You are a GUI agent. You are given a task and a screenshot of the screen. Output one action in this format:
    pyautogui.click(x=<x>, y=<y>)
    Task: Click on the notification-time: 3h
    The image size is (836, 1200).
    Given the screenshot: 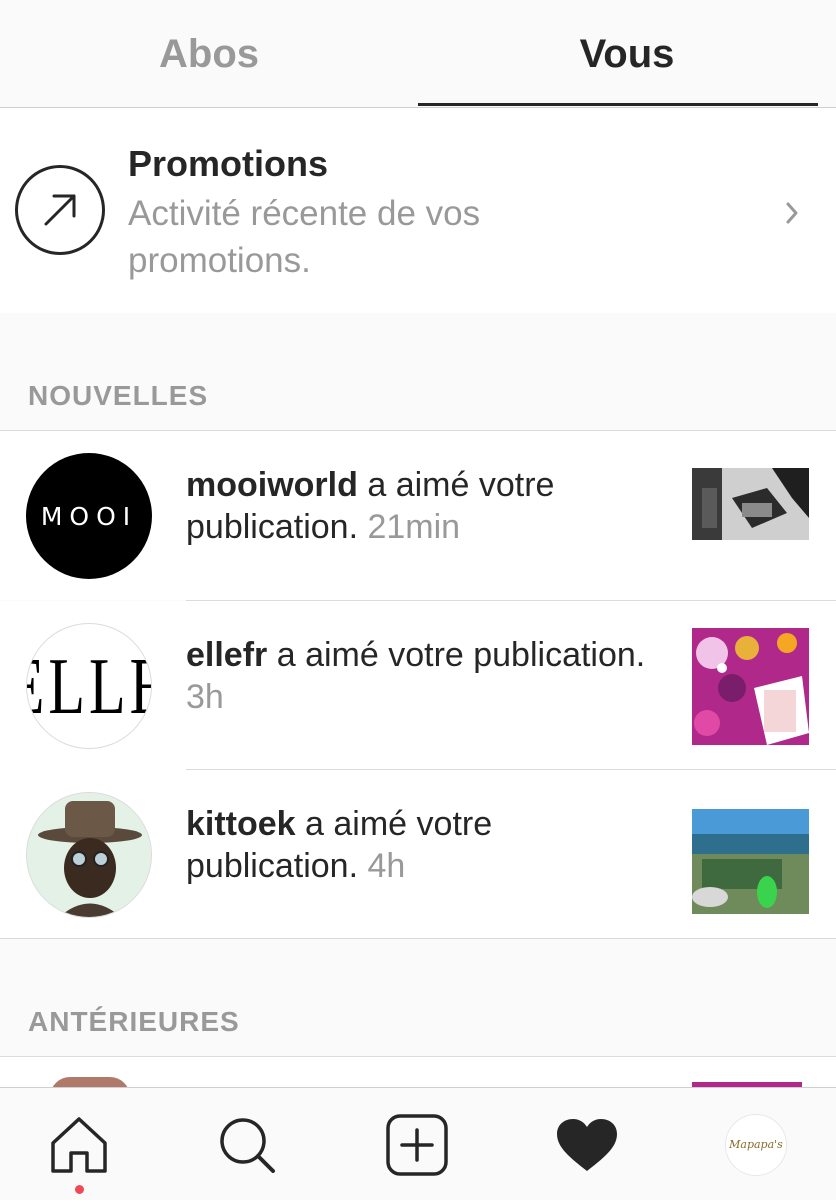 What is the action you would take?
    pyautogui.click(x=205, y=697)
    